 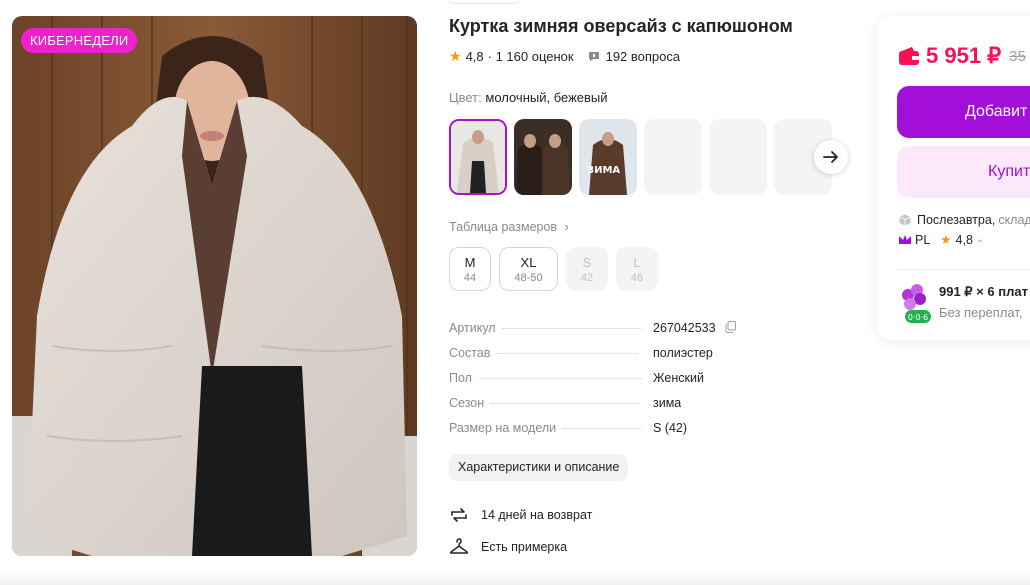 I want to click on size-label: XL, so click(x=528, y=262).